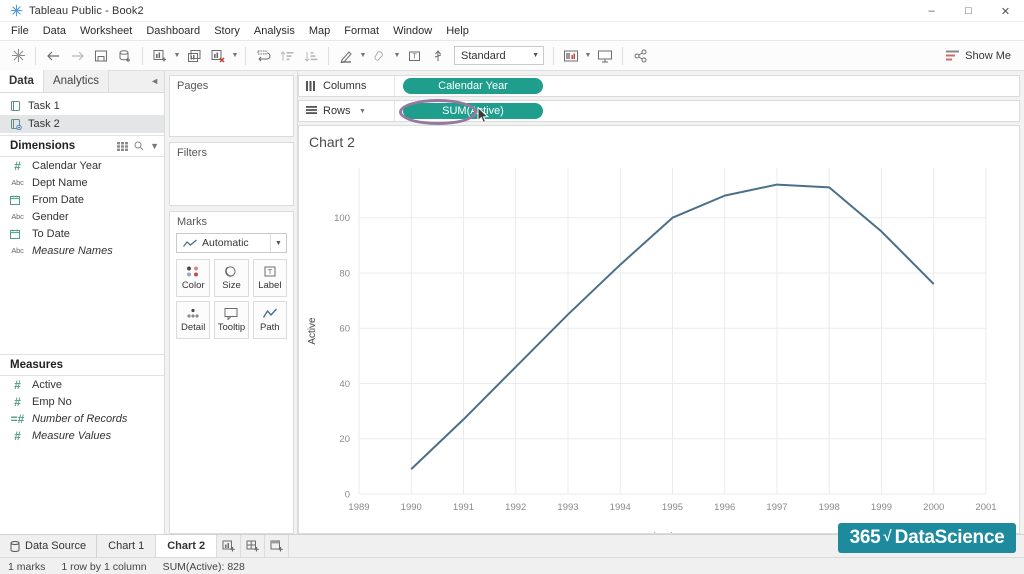 This screenshot has height=574, width=1024. What do you see at coordinates (231, 174) in the screenshot?
I see `filters-card: Filters` at bounding box center [231, 174].